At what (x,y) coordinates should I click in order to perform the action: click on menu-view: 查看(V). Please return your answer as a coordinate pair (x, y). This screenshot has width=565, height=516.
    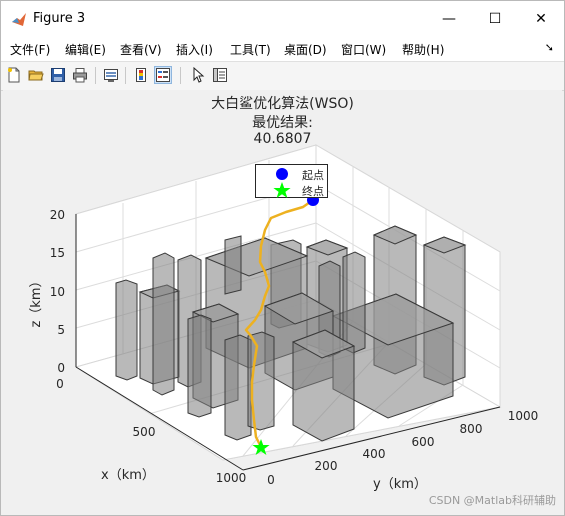
    Looking at the image, I should click on (141, 49).